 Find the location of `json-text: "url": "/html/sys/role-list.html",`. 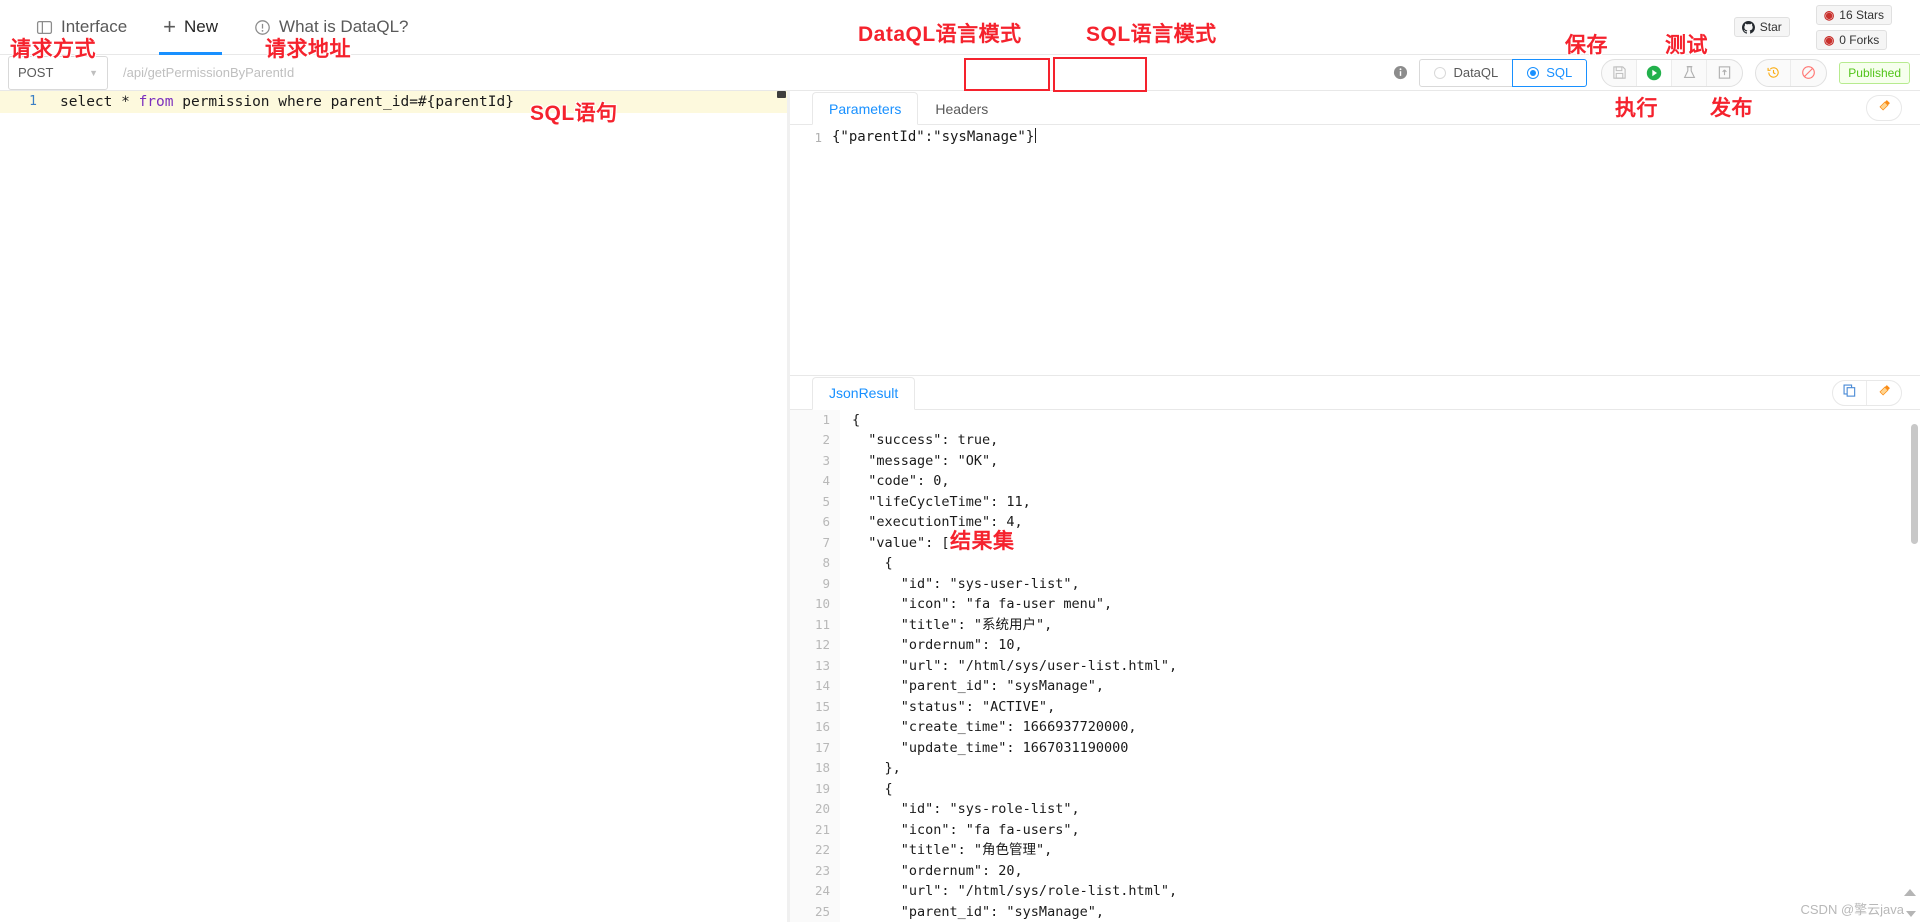

json-text: "url": "/html/sys/role-list.html", is located at coordinates (1015, 891).